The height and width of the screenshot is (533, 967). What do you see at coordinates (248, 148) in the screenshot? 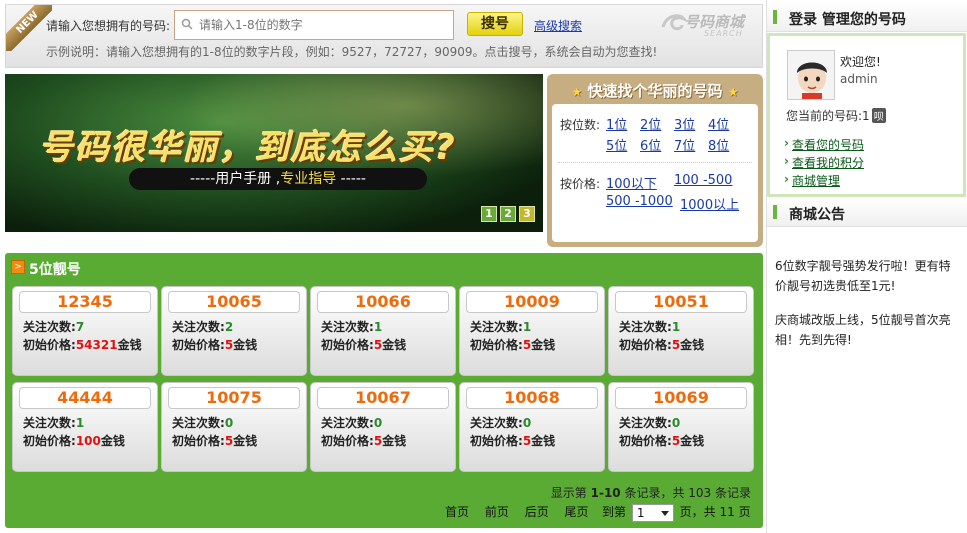
I see `banner-title: 号码很华丽，到底怎么买?` at bounding box center [248, 148].